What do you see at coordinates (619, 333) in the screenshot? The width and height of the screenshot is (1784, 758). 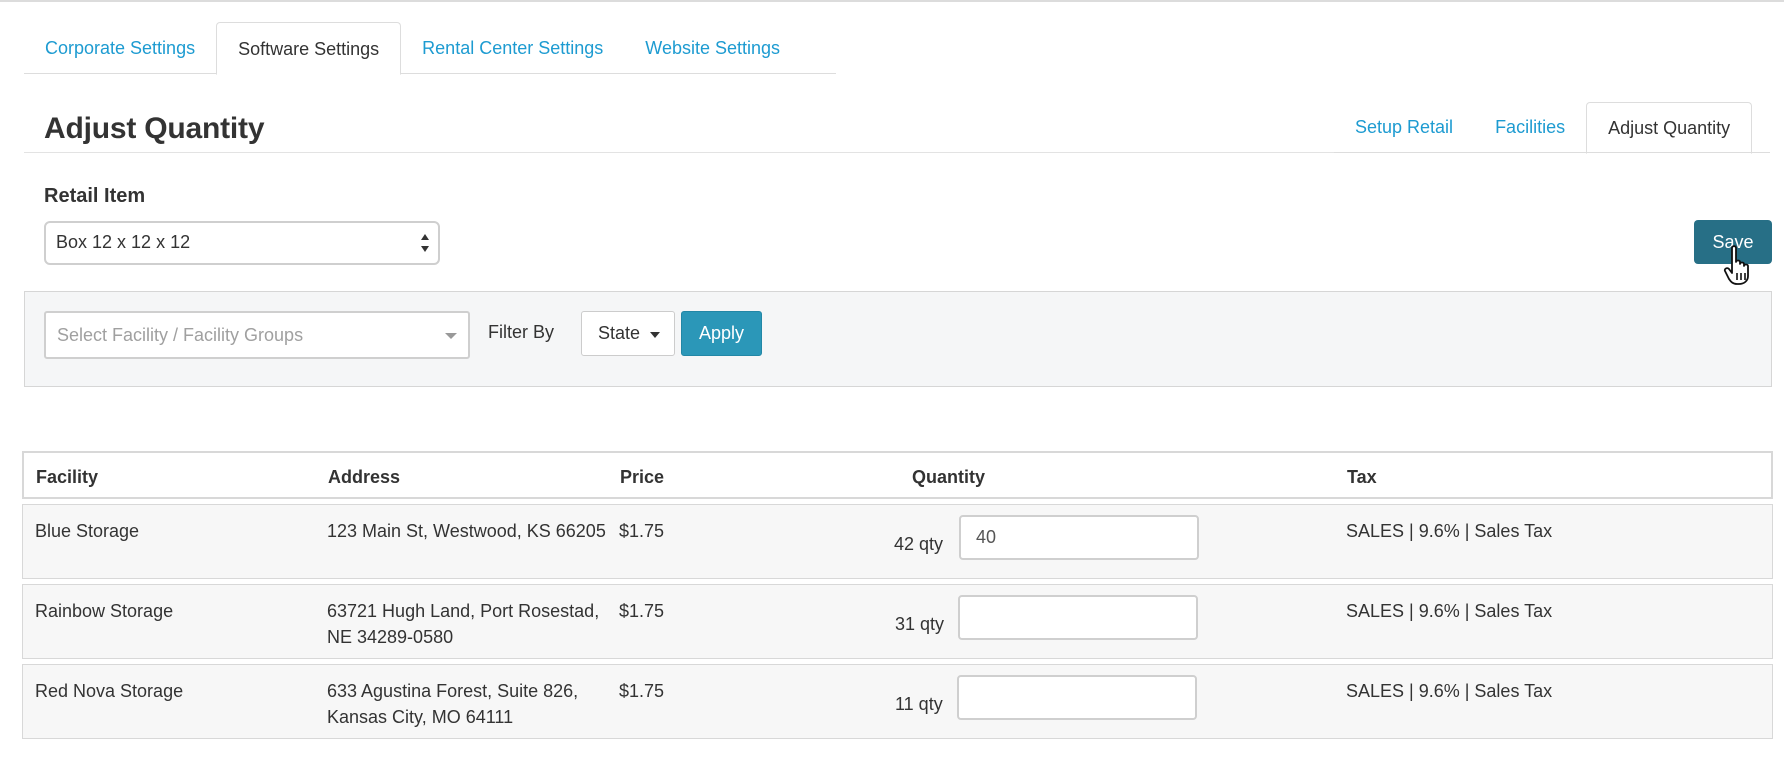 I see `state-filter-label: State` at bounding box center [619, 333].